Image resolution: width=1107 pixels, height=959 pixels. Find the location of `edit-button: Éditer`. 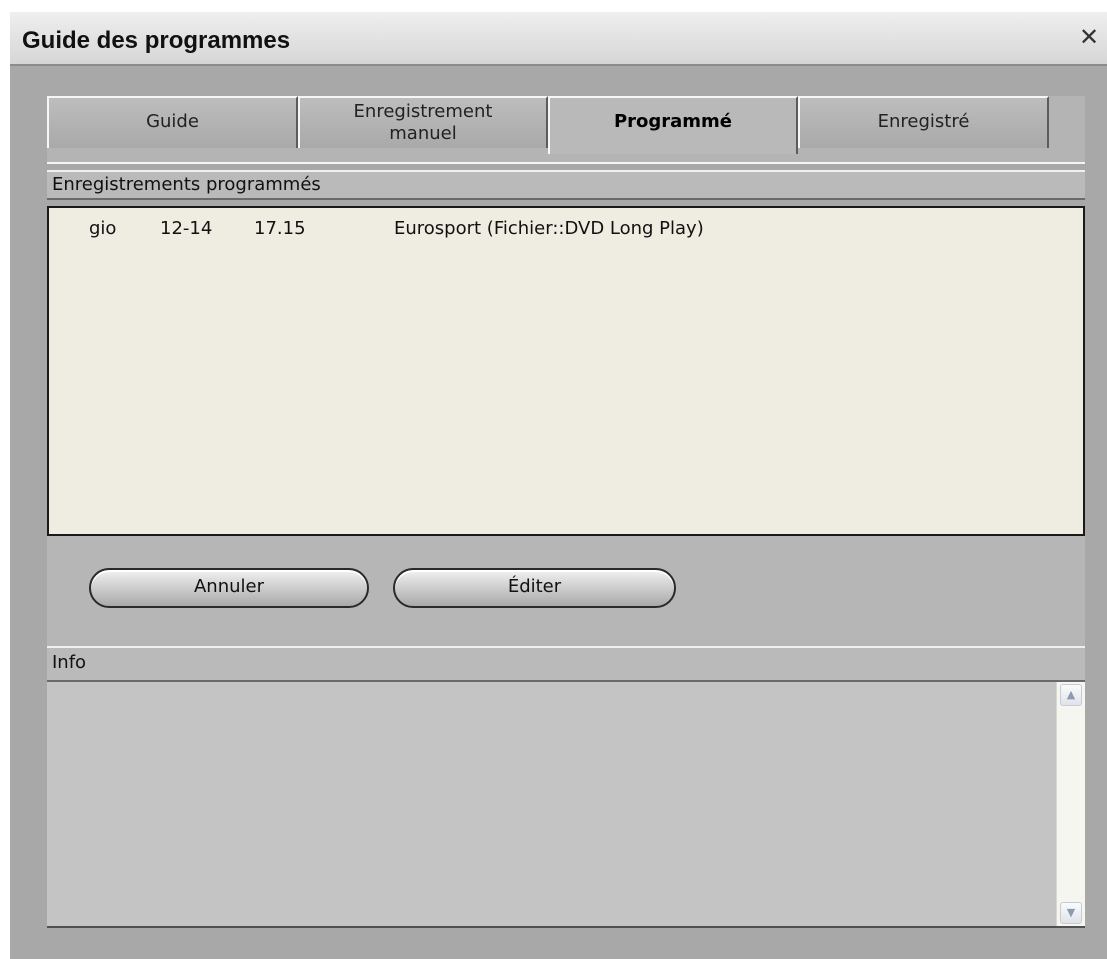

edit-button: Éditer is located at coordinates (534, 588).